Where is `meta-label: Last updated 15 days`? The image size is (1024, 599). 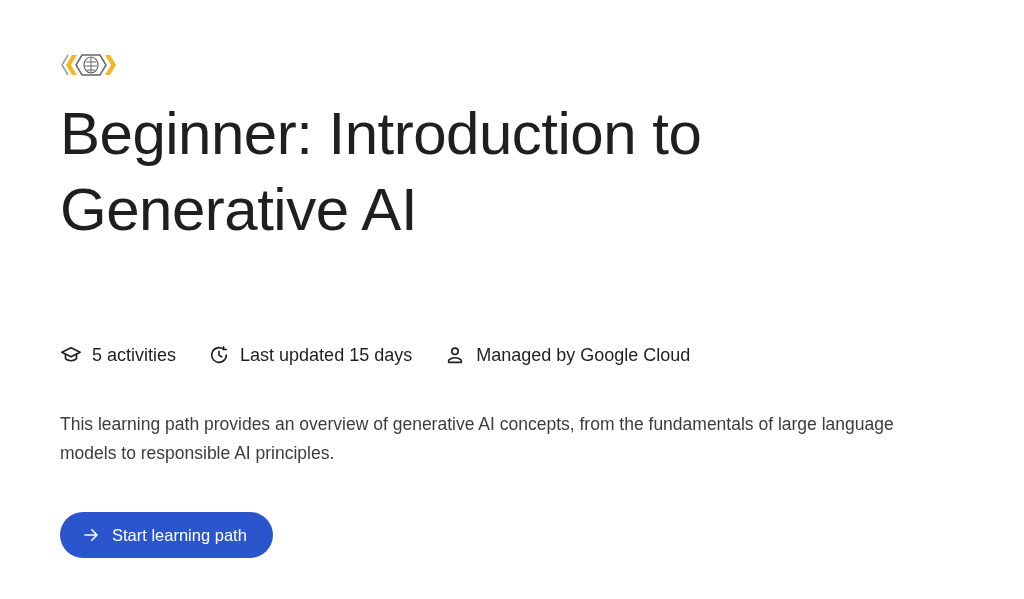 meta-label: Last updated 15 days is located at coordinates (326, 355).